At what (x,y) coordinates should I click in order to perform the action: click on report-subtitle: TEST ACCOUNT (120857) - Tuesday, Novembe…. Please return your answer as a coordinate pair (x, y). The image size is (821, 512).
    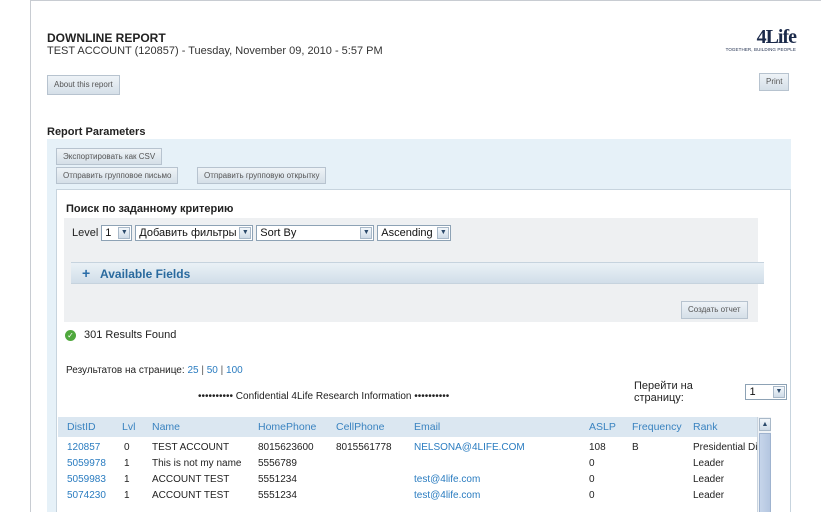
    Looking at the image, I should click on (215, 51).